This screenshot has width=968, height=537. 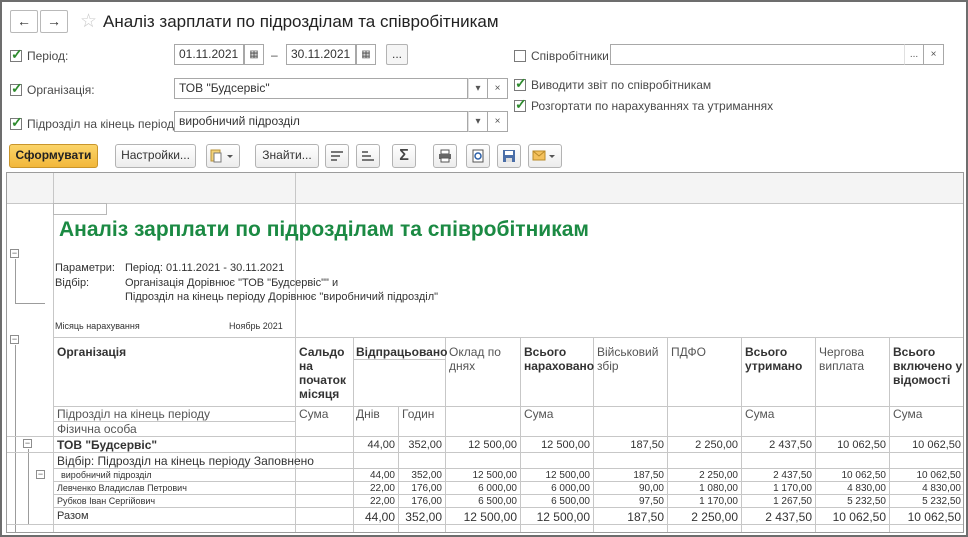 I want to click on row-person-pdfo: 1 080,00, so click(x=718, y=488).